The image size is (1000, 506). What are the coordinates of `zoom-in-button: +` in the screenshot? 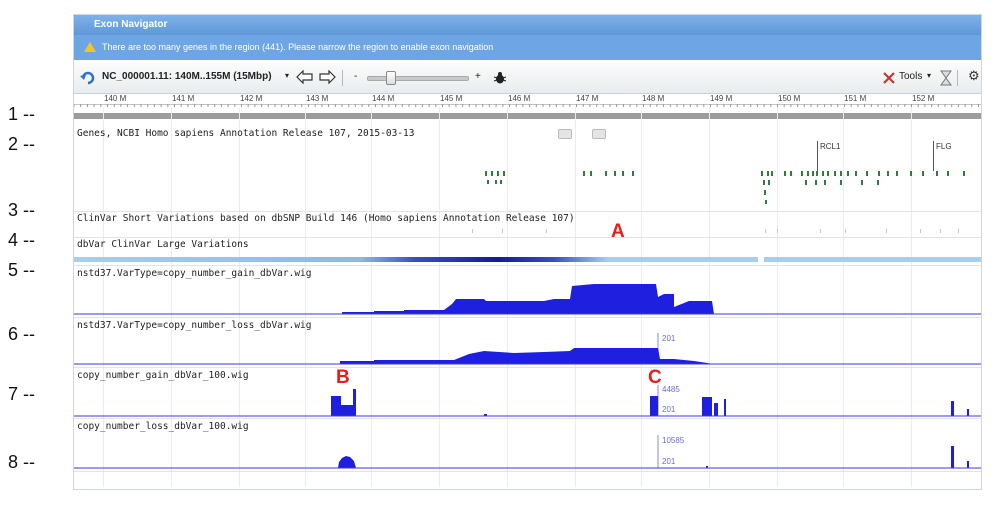 It's located at (478, 76).